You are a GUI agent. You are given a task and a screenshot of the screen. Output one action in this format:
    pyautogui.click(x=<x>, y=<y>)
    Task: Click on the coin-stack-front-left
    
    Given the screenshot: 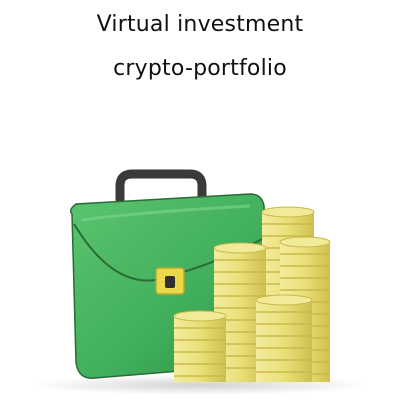 What is the action you would take?
    pyautogui.click(x=200, y=346)
    